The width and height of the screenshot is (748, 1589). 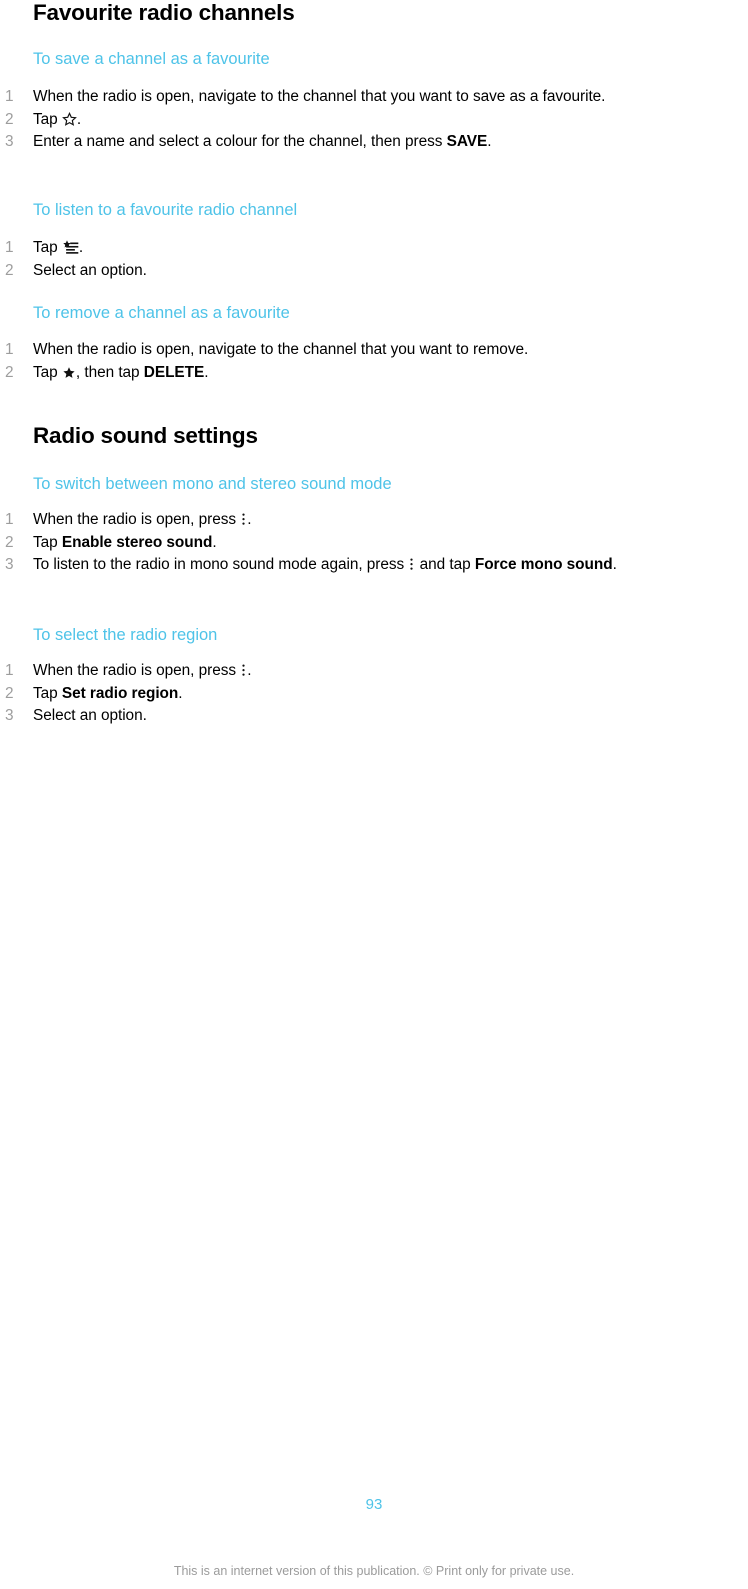 I want to click on star-outline-icon, so click(x=69, y=118).